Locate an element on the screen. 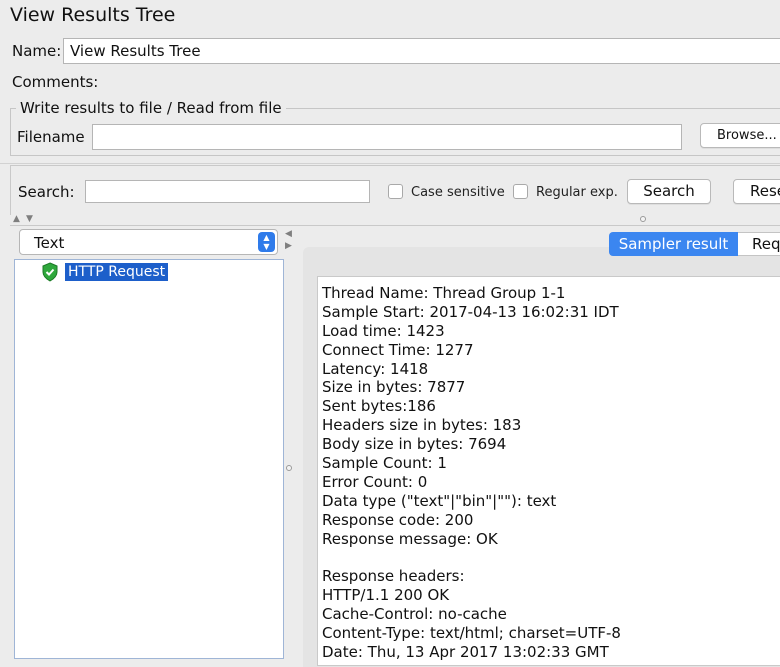 The image size is (780, 667). tab-sampler-result: Sampler result is located at coordinates (673, 244).